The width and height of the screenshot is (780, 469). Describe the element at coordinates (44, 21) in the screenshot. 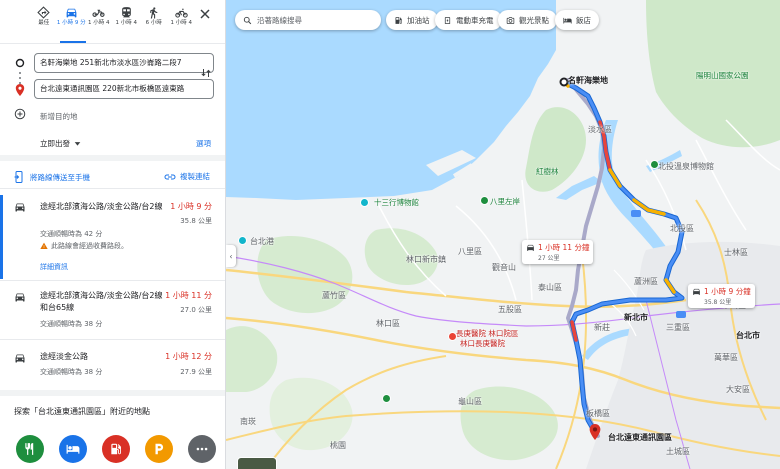

I see `mode-best: 最佳` at that location.